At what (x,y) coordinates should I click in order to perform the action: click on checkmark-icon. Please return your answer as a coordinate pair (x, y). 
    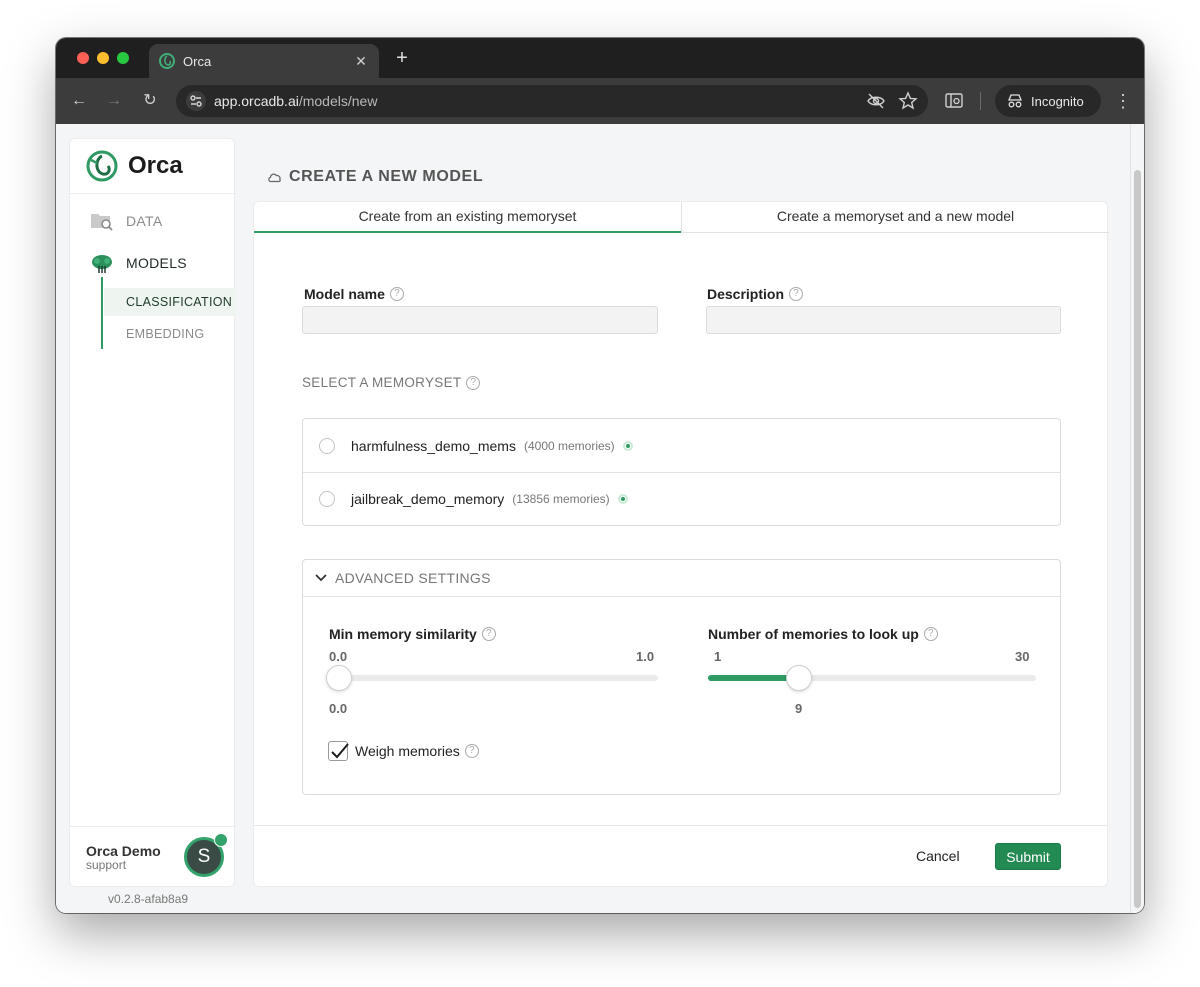
    Looking at the image, I should click on (340, 751).